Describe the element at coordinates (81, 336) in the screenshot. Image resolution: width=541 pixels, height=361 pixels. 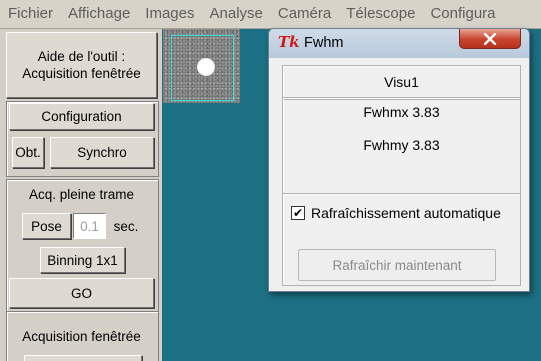
I see `acq-windowed-title: Acquisition fenêtrée` at that location.